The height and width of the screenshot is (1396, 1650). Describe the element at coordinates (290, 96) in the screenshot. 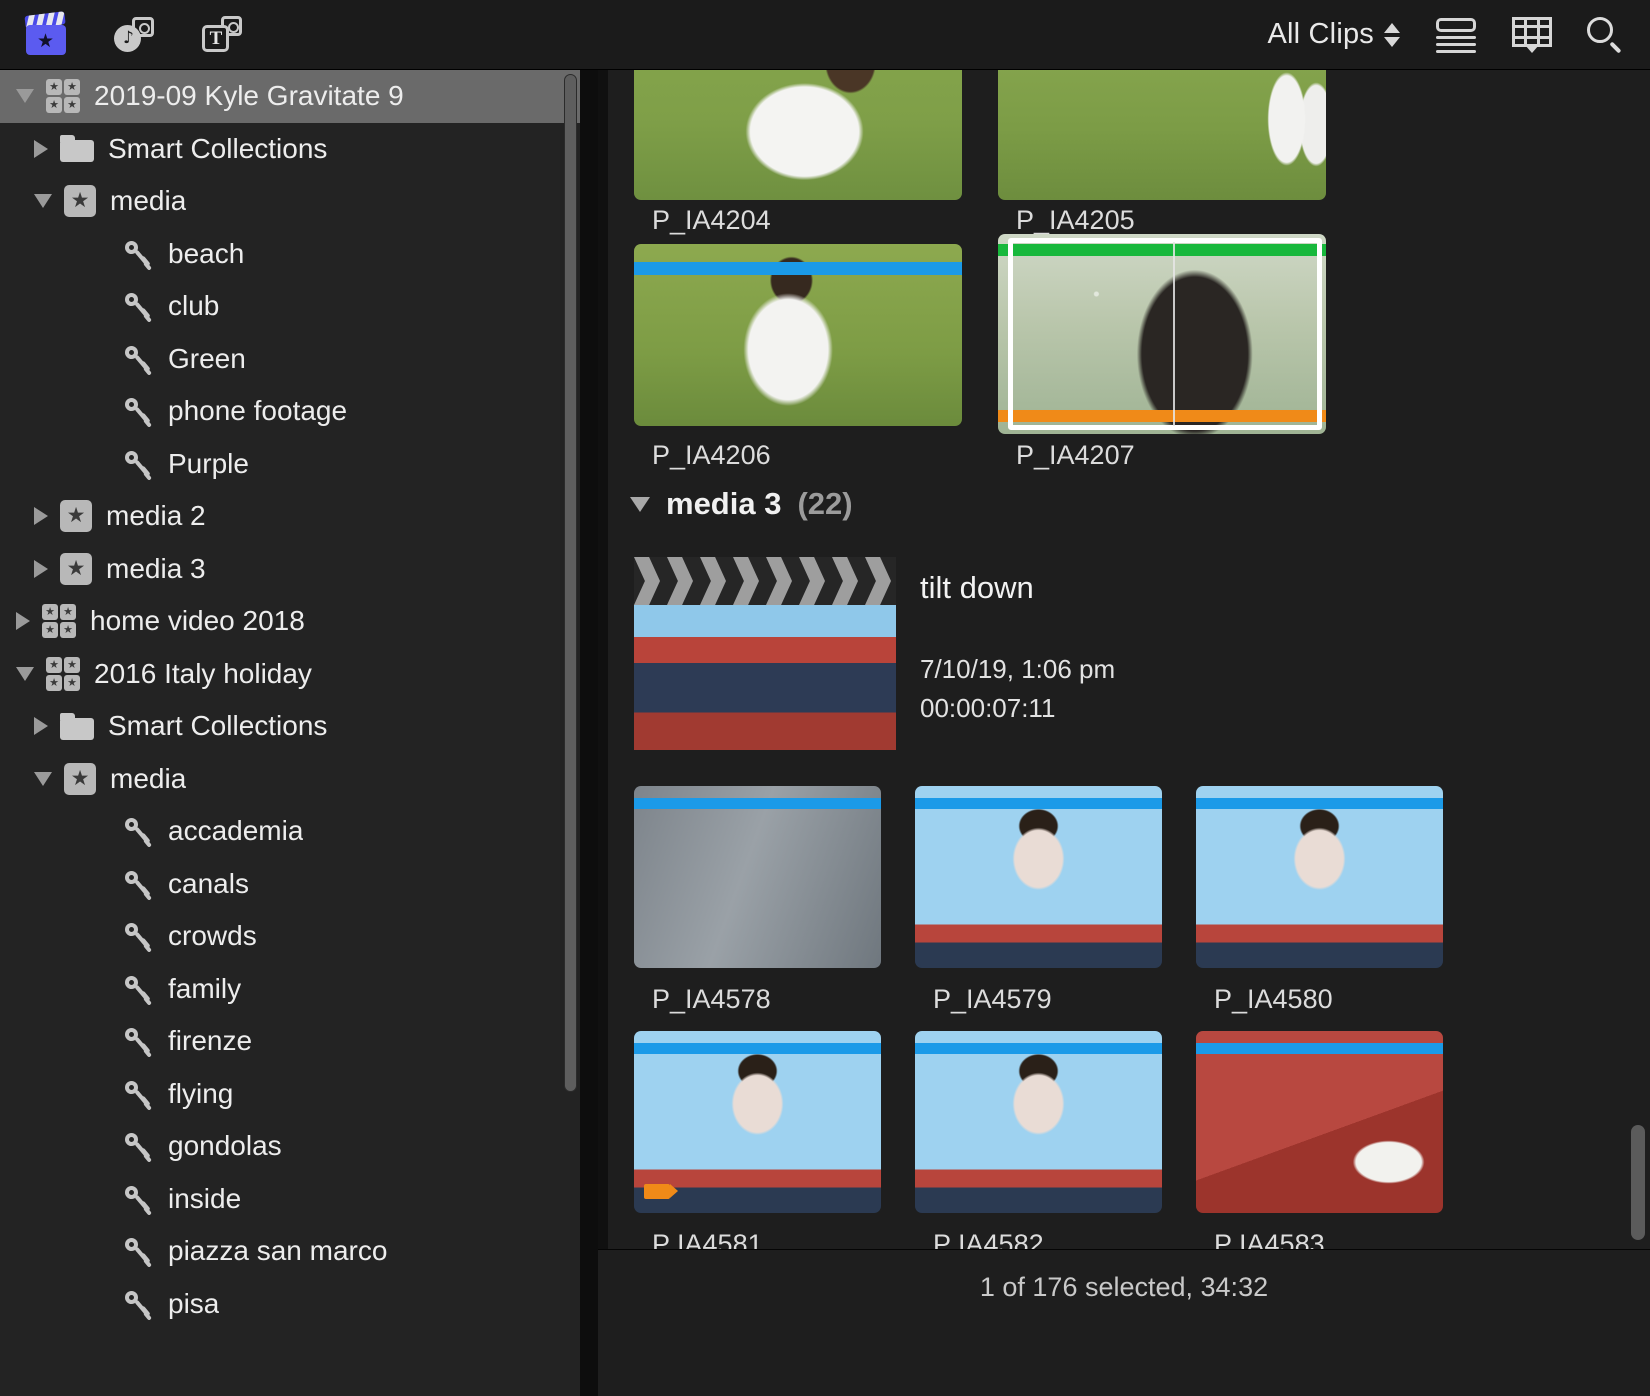

I see `sidebar-item-2019-09-kyle-gravitate-9: ★ ★ ★ ★ 2019-09 Kyle Gravitate 9` at that location.